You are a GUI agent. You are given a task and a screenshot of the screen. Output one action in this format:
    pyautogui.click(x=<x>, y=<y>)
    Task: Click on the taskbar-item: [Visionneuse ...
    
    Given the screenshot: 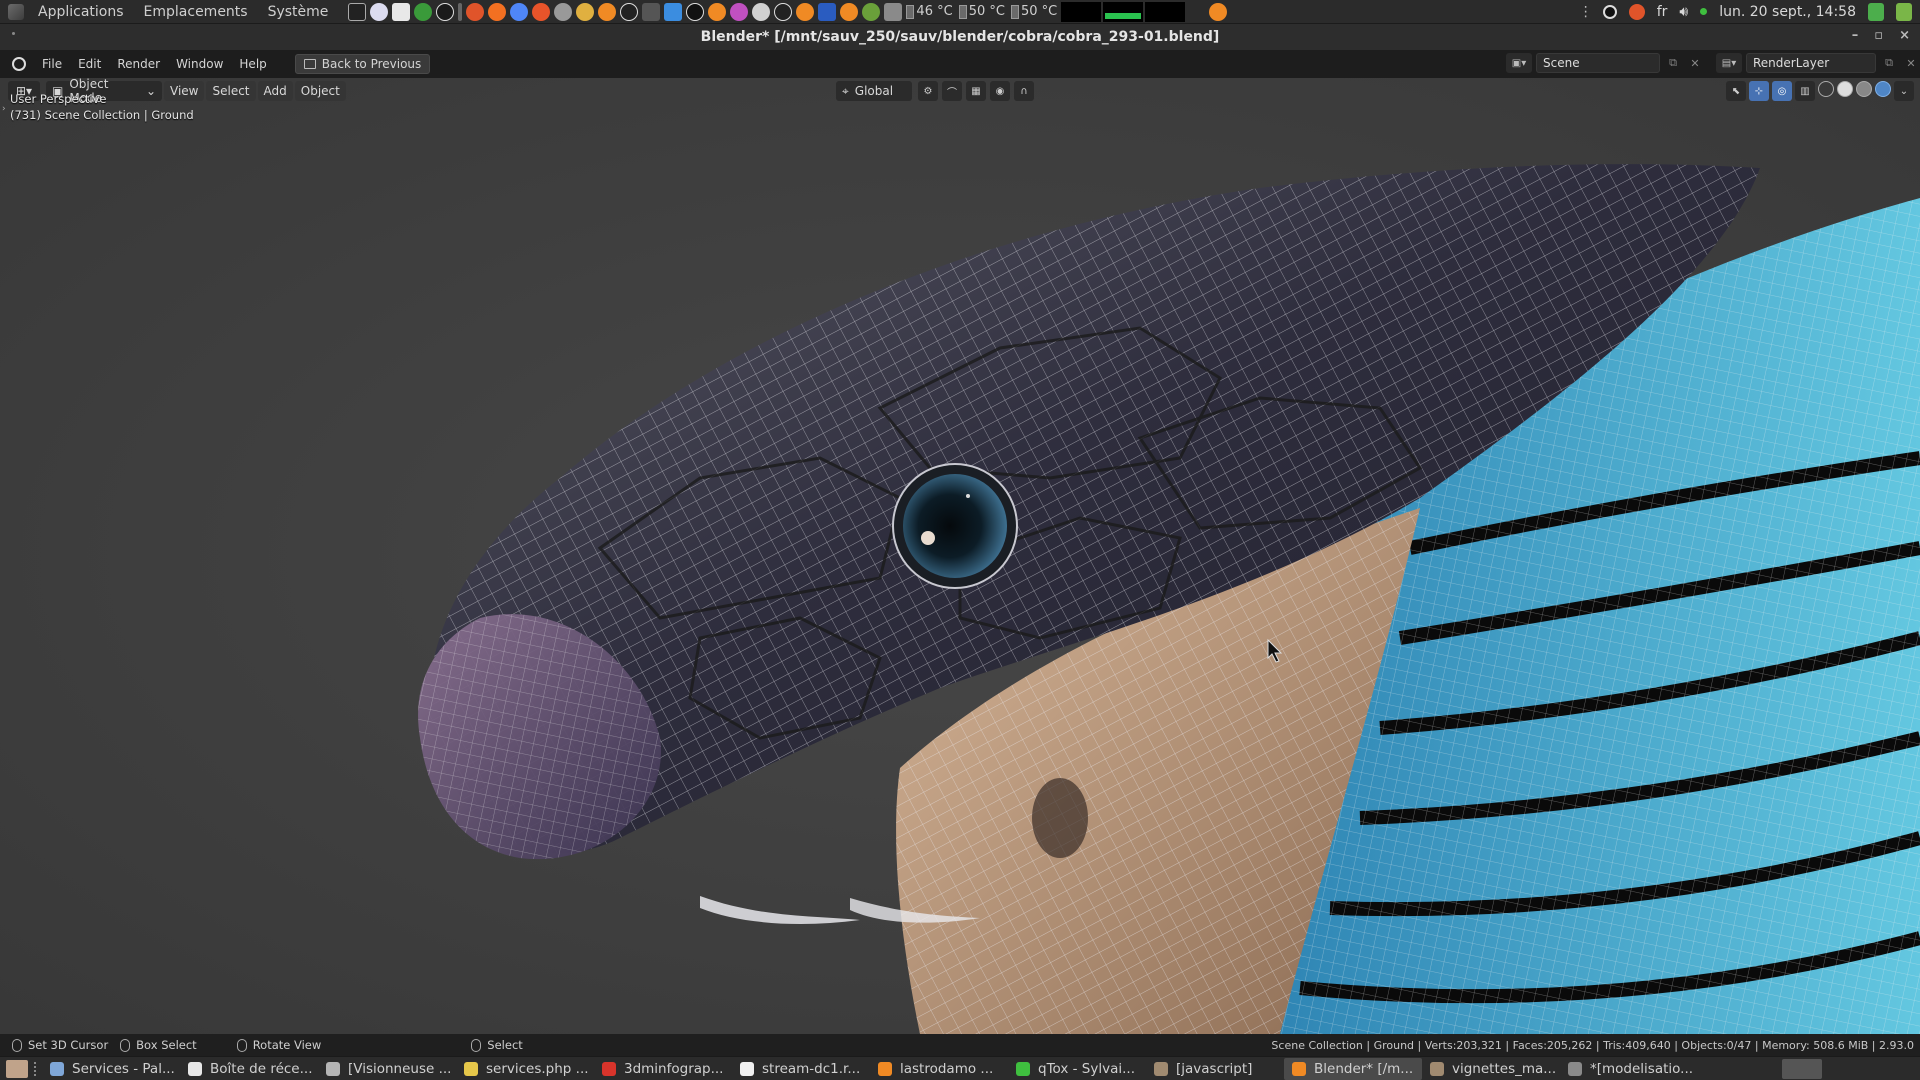 What is the action you would take?
    pyautogui.click(x=387, y=1069)
    